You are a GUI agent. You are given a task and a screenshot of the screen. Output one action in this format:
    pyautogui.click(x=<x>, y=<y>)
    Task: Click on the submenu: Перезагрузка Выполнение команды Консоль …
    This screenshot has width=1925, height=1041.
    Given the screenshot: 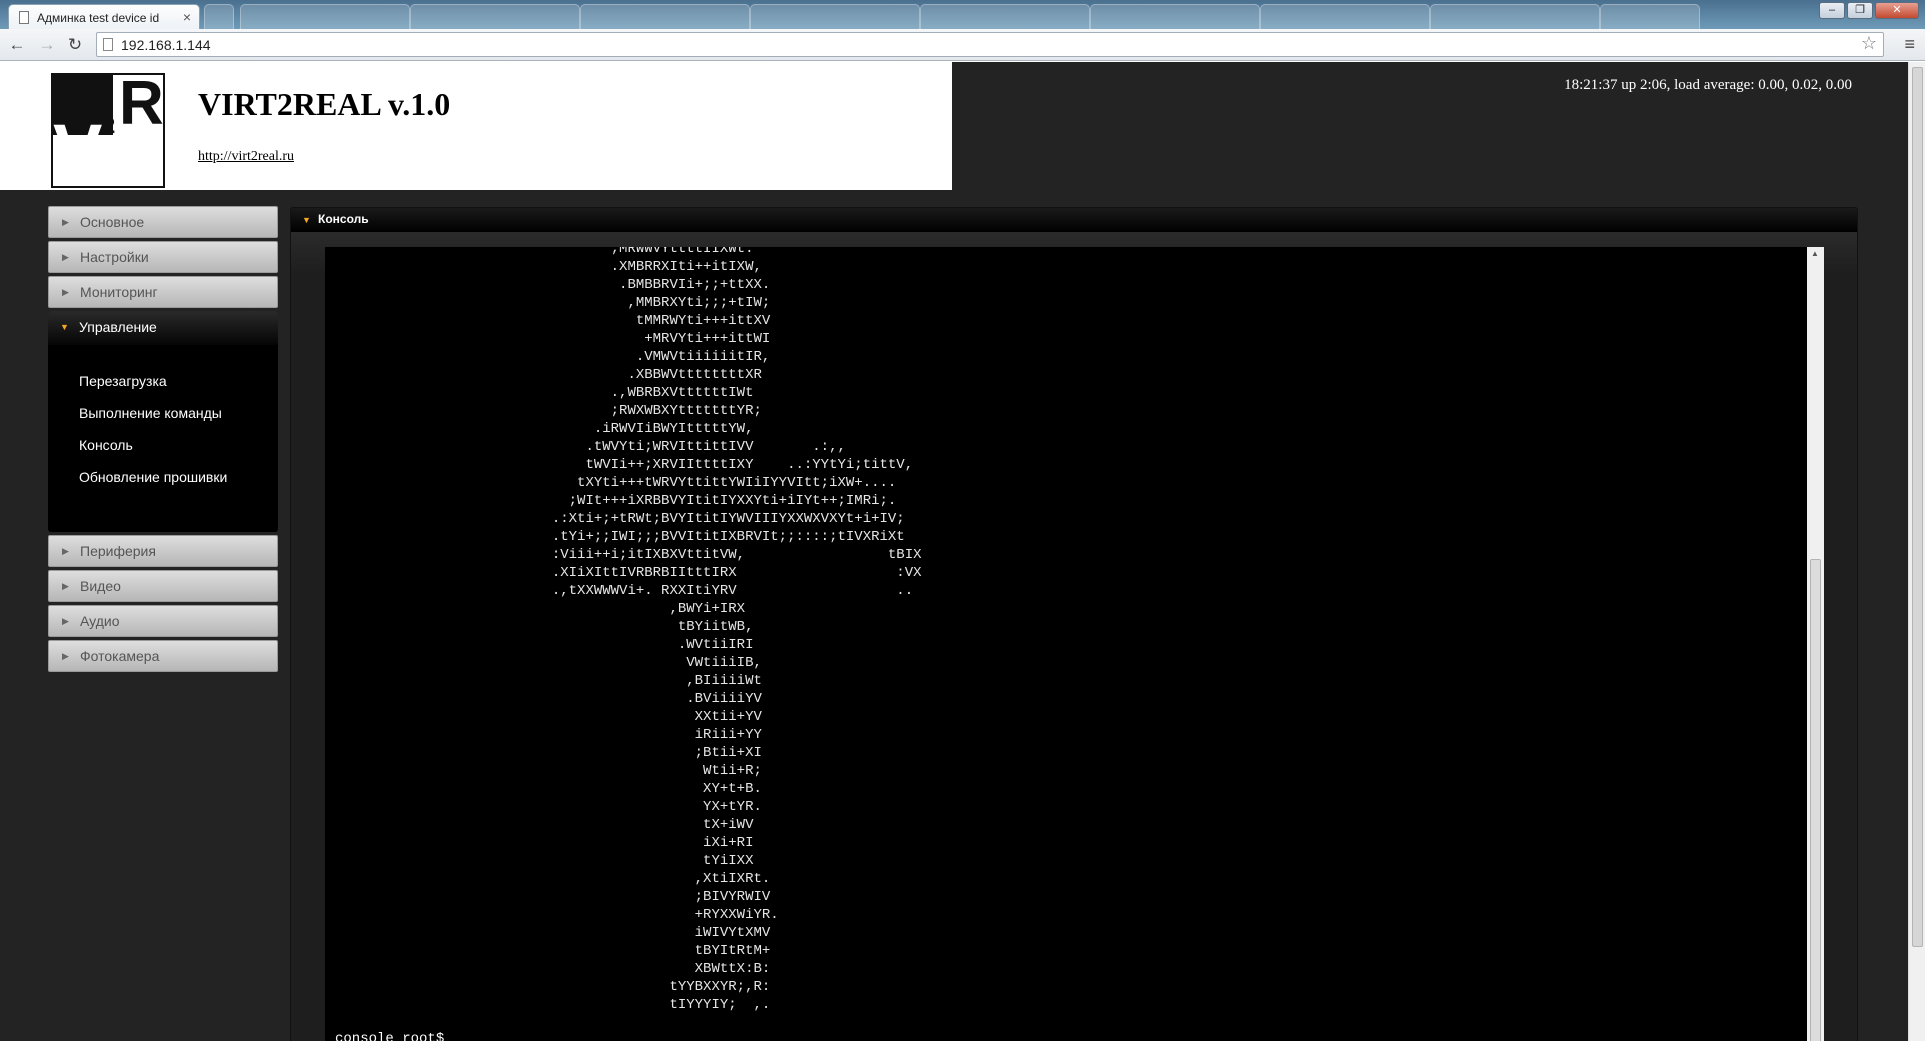 What is the action you would take?
    pyautogui.click(x=163, y=419)
    